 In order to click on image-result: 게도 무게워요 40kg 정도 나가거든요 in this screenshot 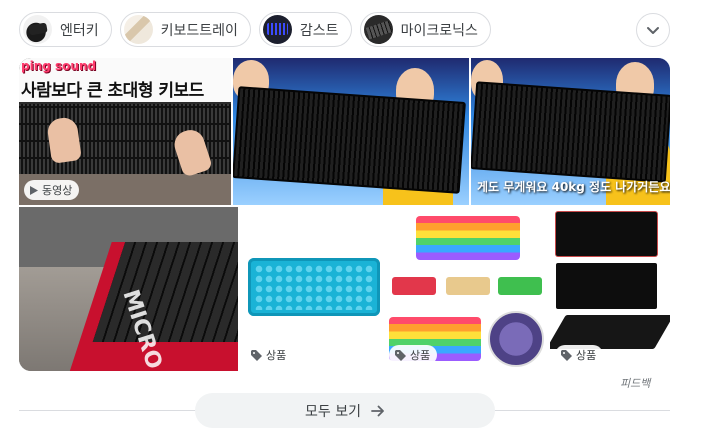, I will do `click(570, 131)`.